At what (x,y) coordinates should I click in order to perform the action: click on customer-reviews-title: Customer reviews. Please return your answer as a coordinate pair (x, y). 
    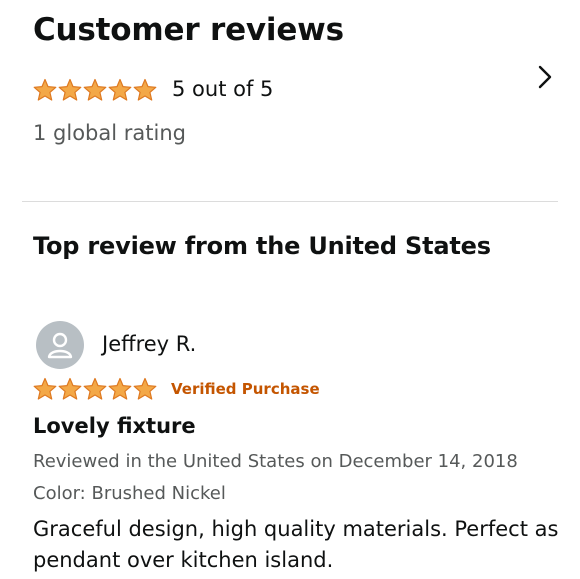
    Looking at the image, I should click on (188, 30).